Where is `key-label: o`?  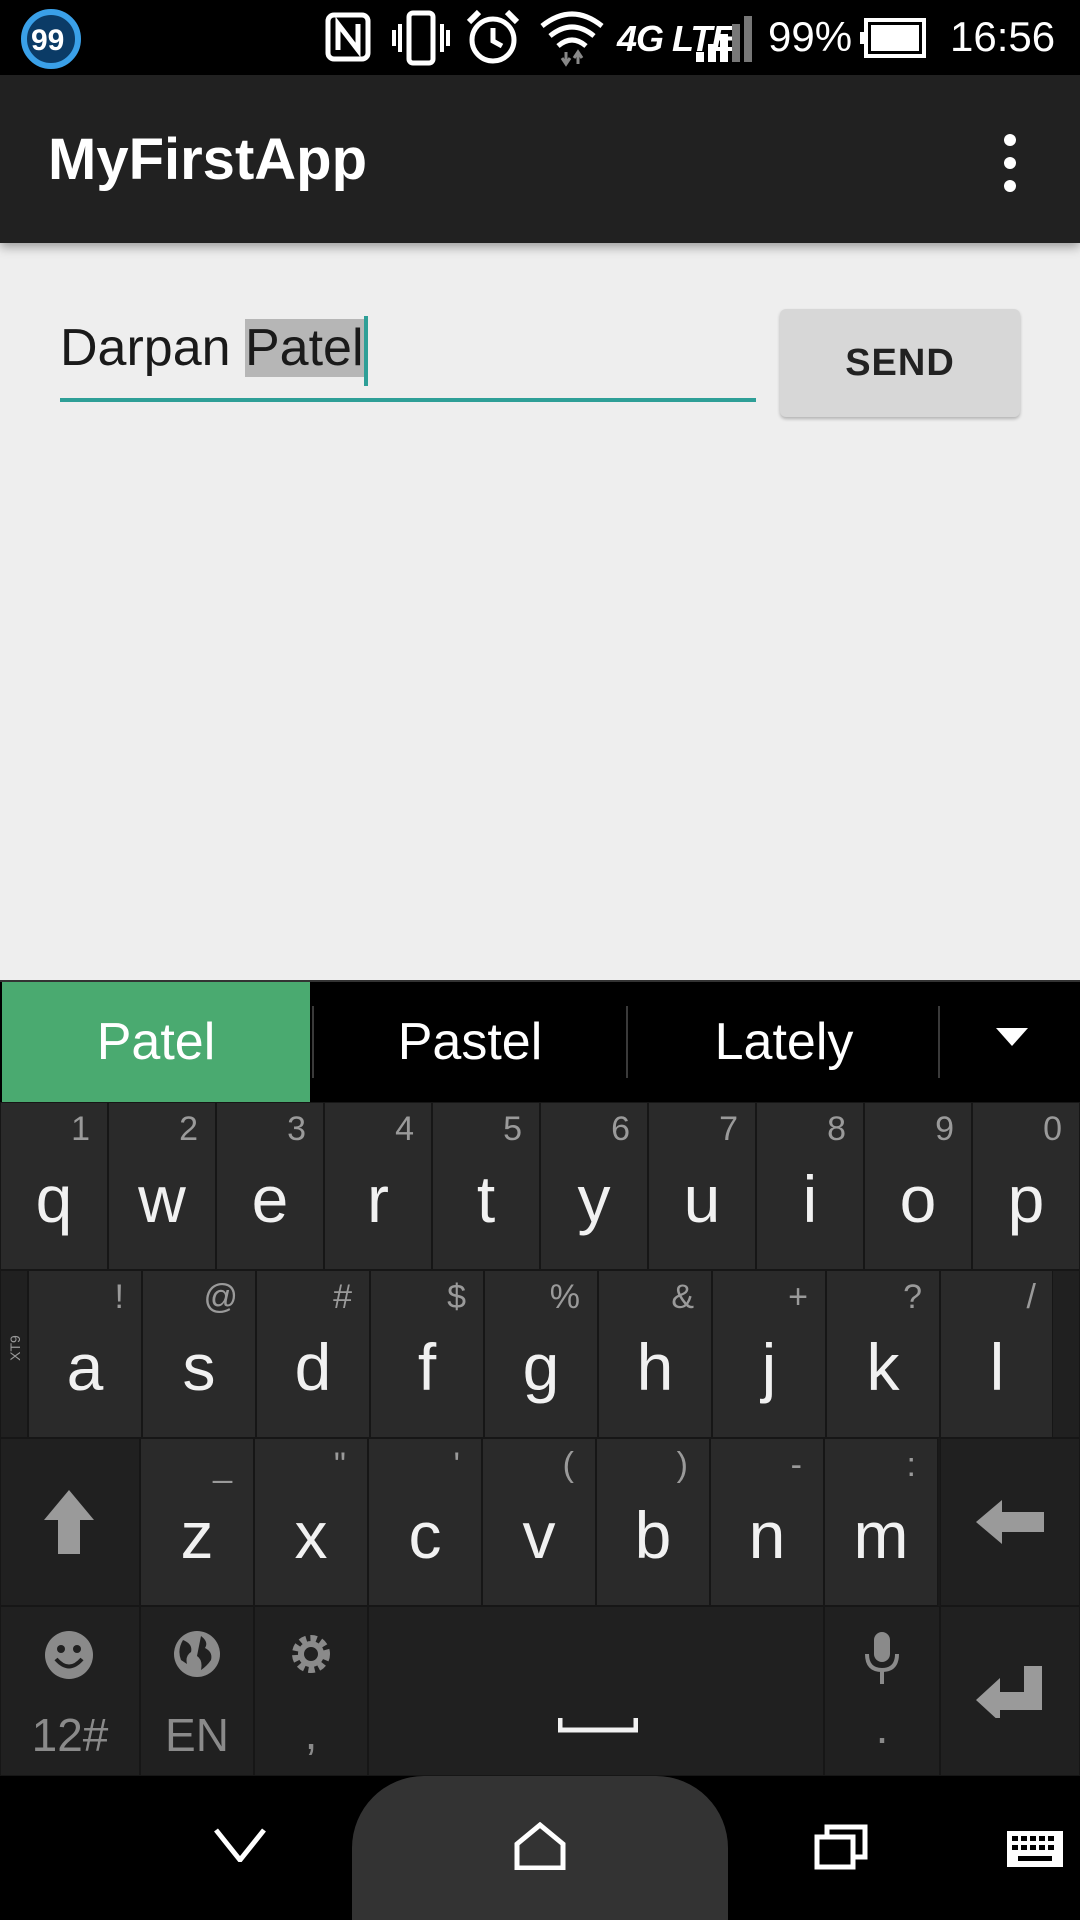 key-label: o is located at coordinates (918, 1199).